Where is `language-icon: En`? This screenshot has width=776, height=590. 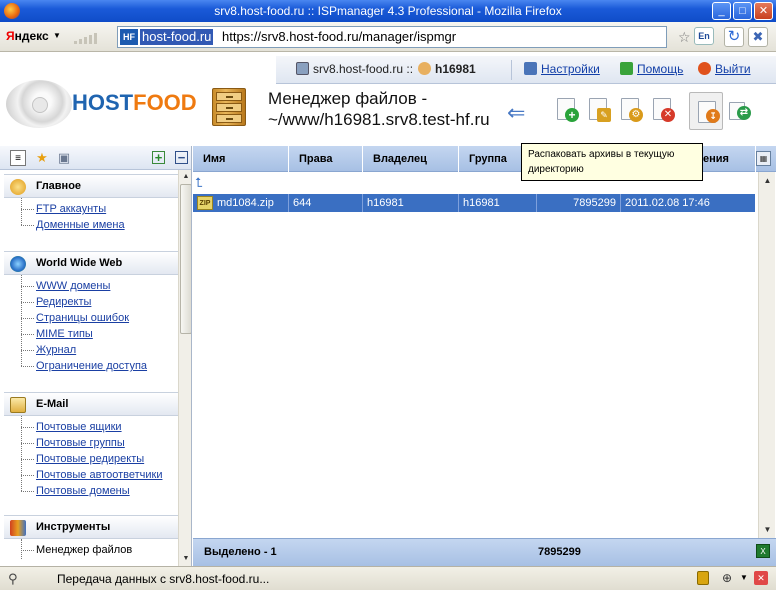
language-icon: En is located at coordinates (704, 36).